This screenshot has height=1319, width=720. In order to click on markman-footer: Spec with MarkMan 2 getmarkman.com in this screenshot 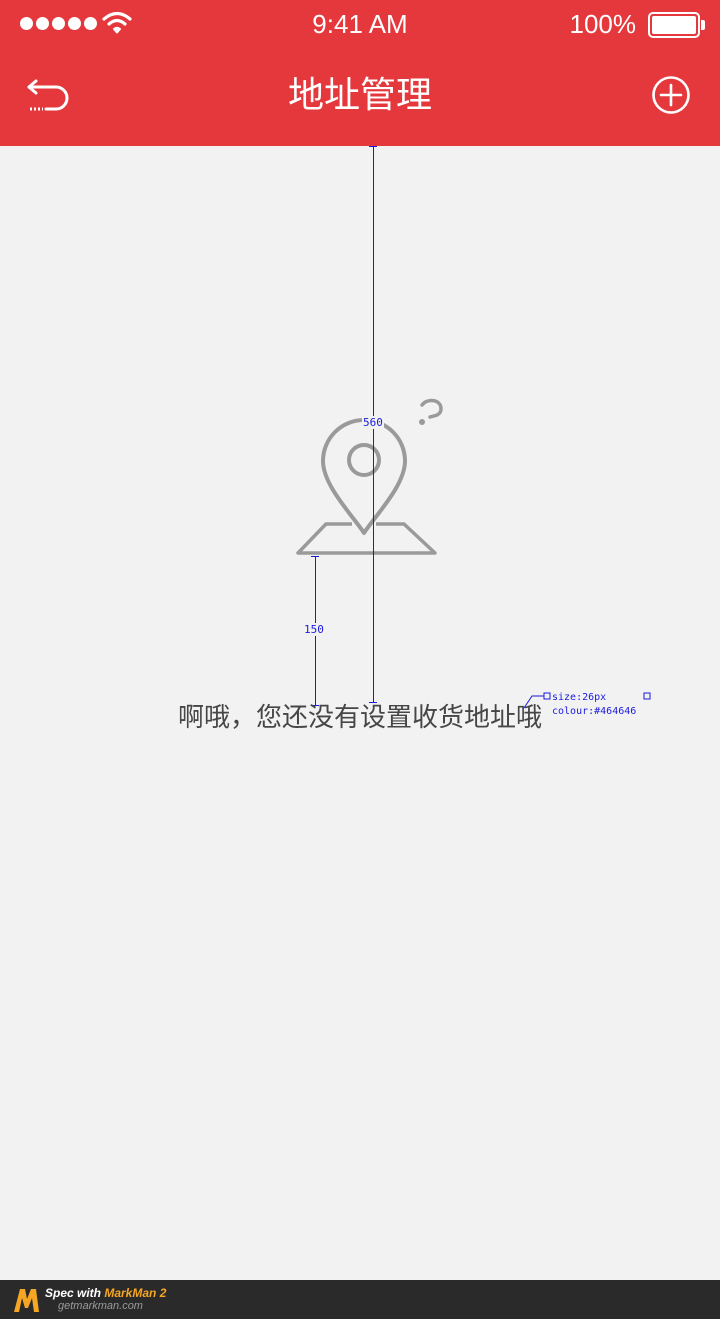, I will do `click(360, 1299)`.